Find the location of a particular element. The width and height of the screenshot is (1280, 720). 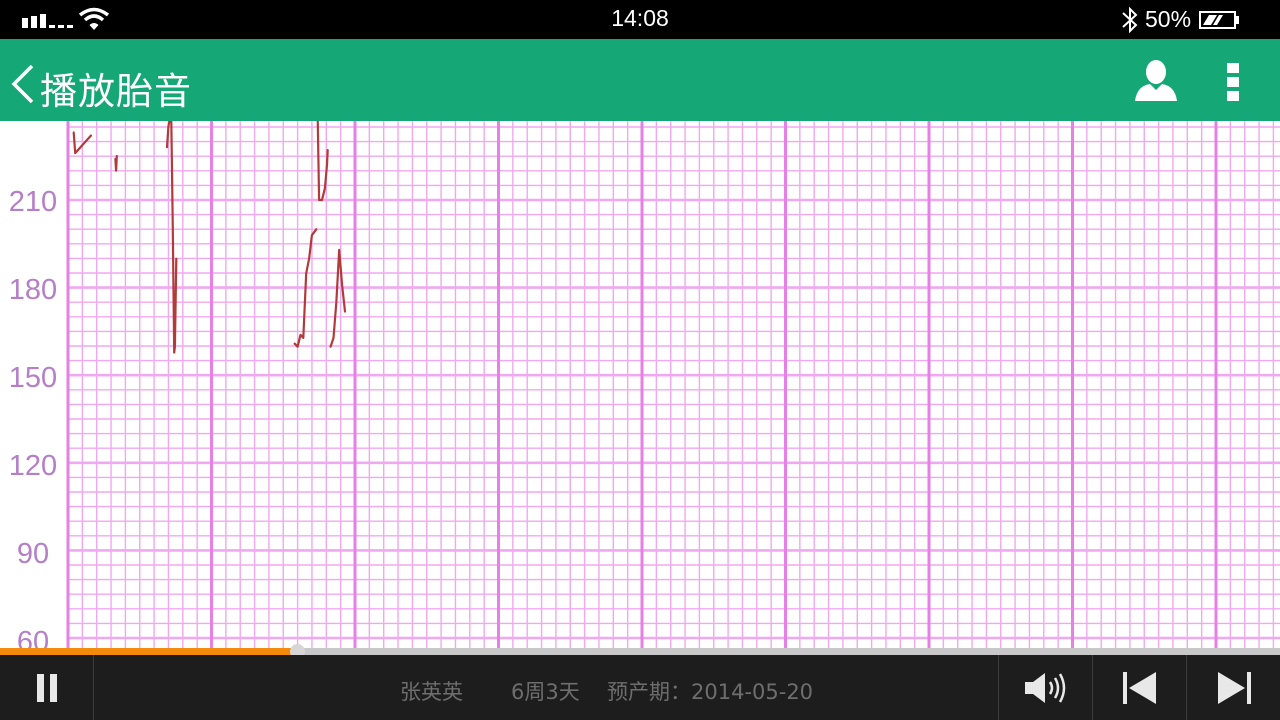

battery-percentage: 50% is located at coordinates (1168, 19).